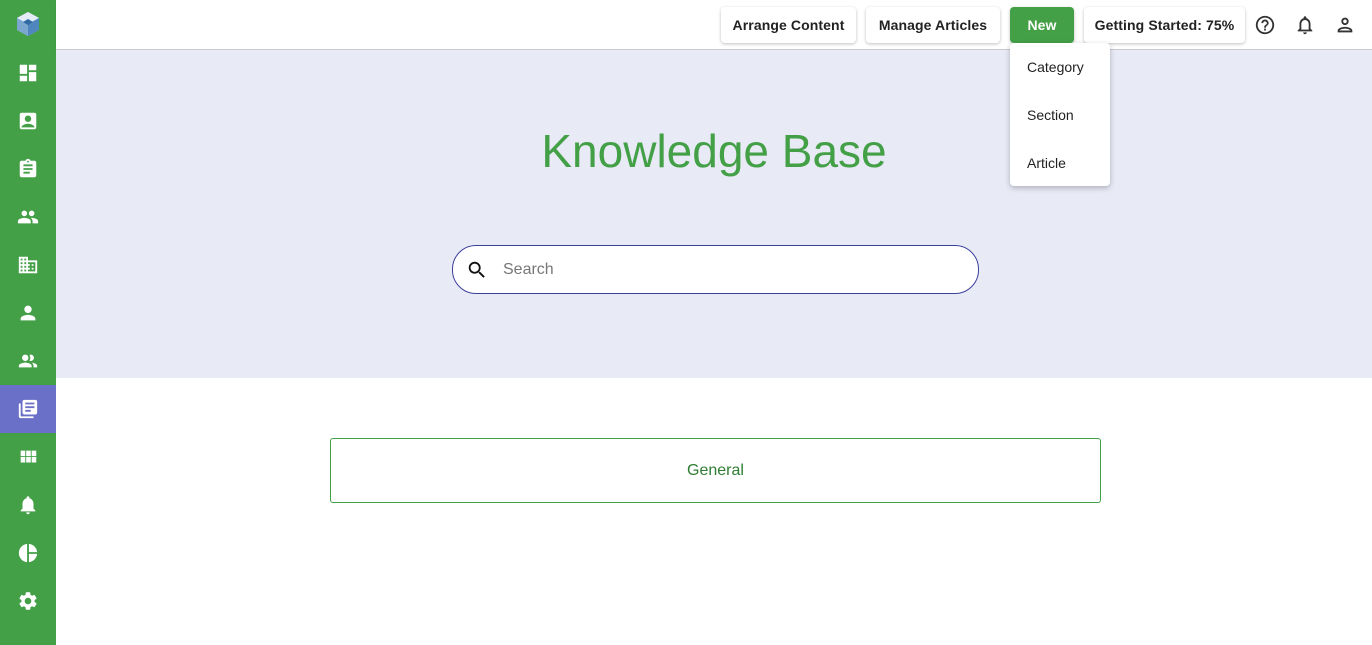 The width and height of the screenshot is (1372, 645). I want to click on library-books-icon, so click(28, 409).